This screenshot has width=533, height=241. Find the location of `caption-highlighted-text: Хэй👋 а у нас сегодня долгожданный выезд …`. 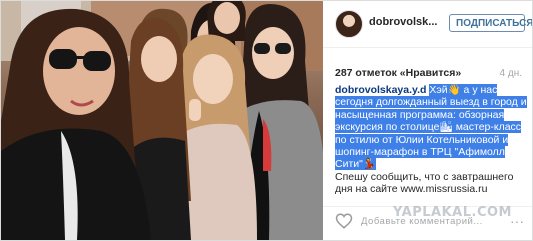

caption-highlighted-text: Хэй👋 а у нас сегодня долгожданный выезд … is located at coordinates (431, 127).